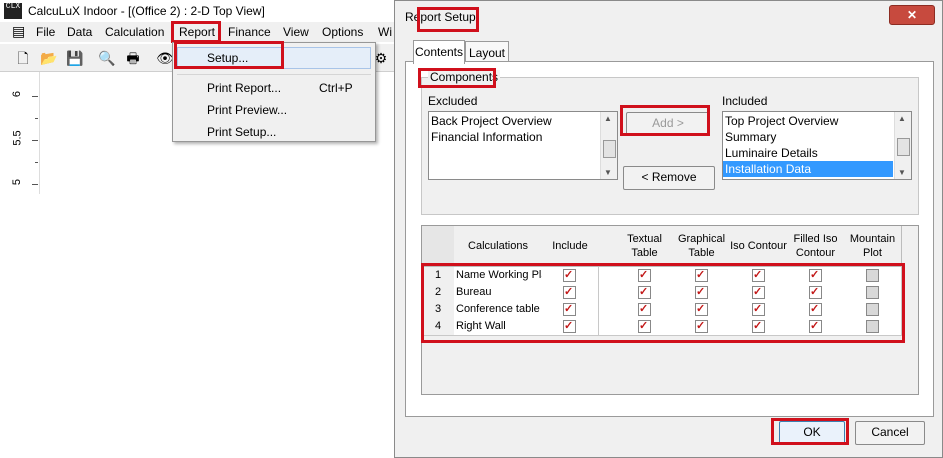 This screenshot has height=458, width=943. Describe the element at coordinates (274, 74) in the screenshot. I see `menu-divider` at that location.